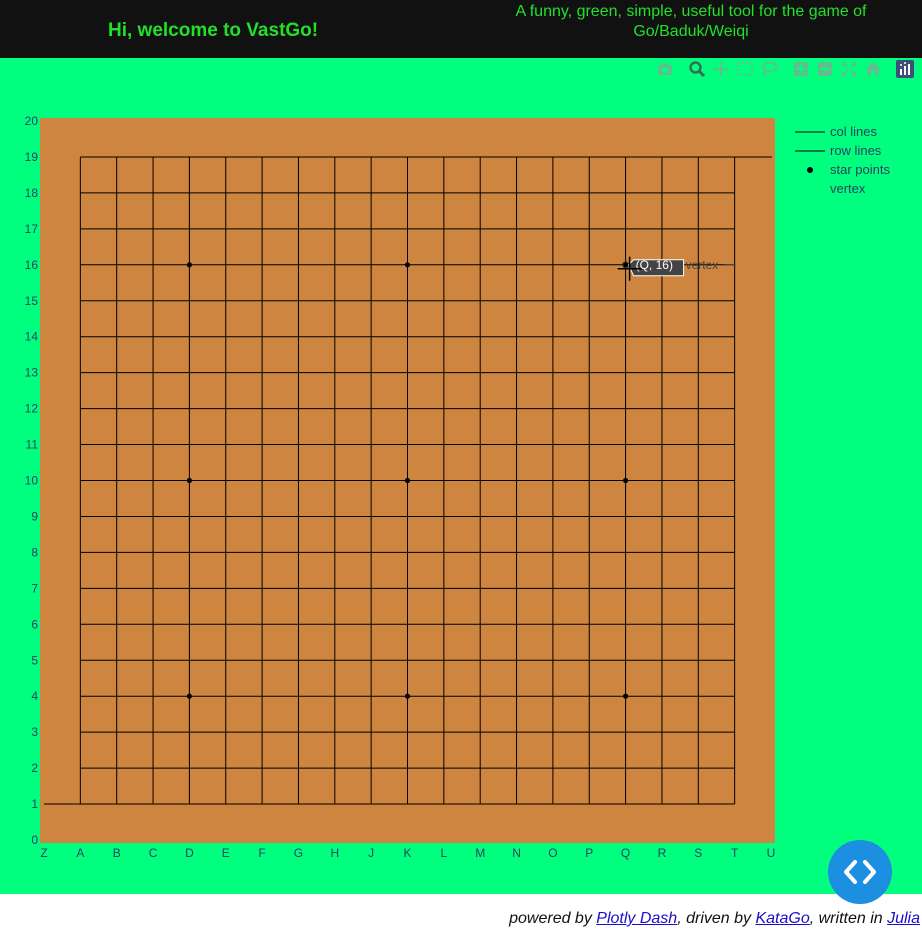 The image size is (922, 933). I want to click on y-tick-label: 10, so click(32, 481).